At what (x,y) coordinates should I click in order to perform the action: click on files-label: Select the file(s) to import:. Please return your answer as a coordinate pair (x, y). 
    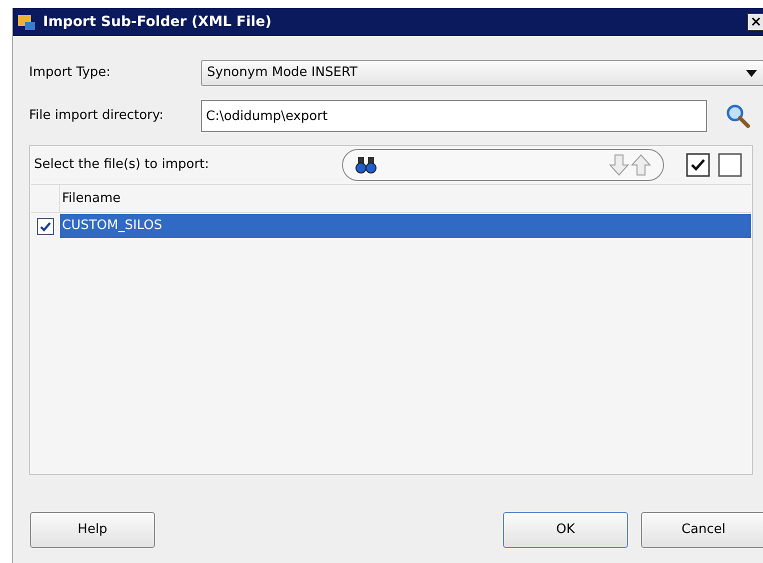
    Looking at the image, I should click on (122, 165).